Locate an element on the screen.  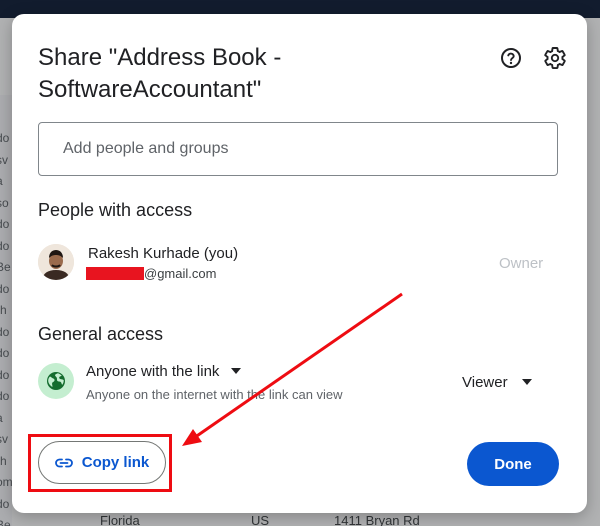
annotation-highlight-box is located at coordinates (100, 463).